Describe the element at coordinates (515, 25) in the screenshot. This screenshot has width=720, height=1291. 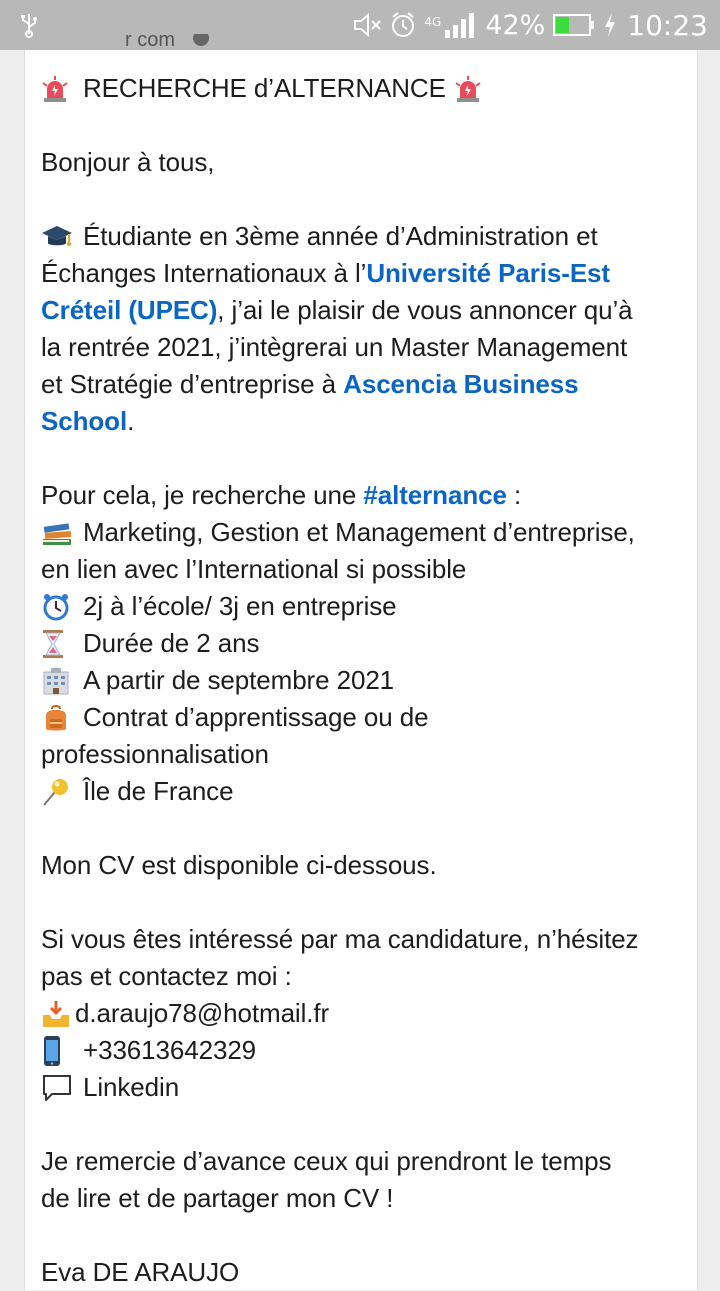
I see `battery-percent: 42%` at that location.